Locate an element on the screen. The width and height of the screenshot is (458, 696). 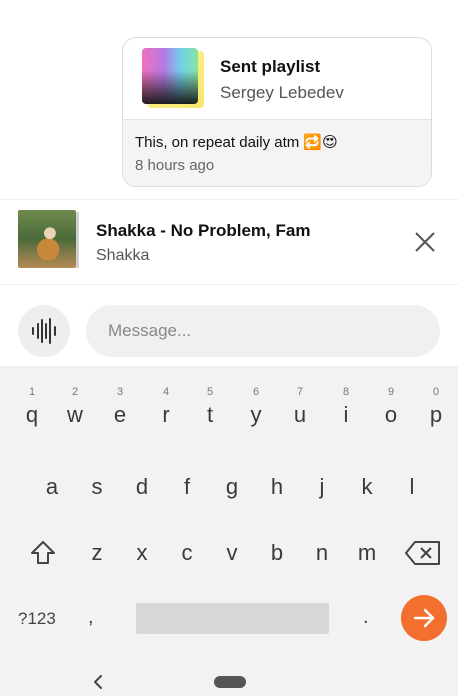
message-timestamp: 8 hours ago is located at coordinates (175, 165).